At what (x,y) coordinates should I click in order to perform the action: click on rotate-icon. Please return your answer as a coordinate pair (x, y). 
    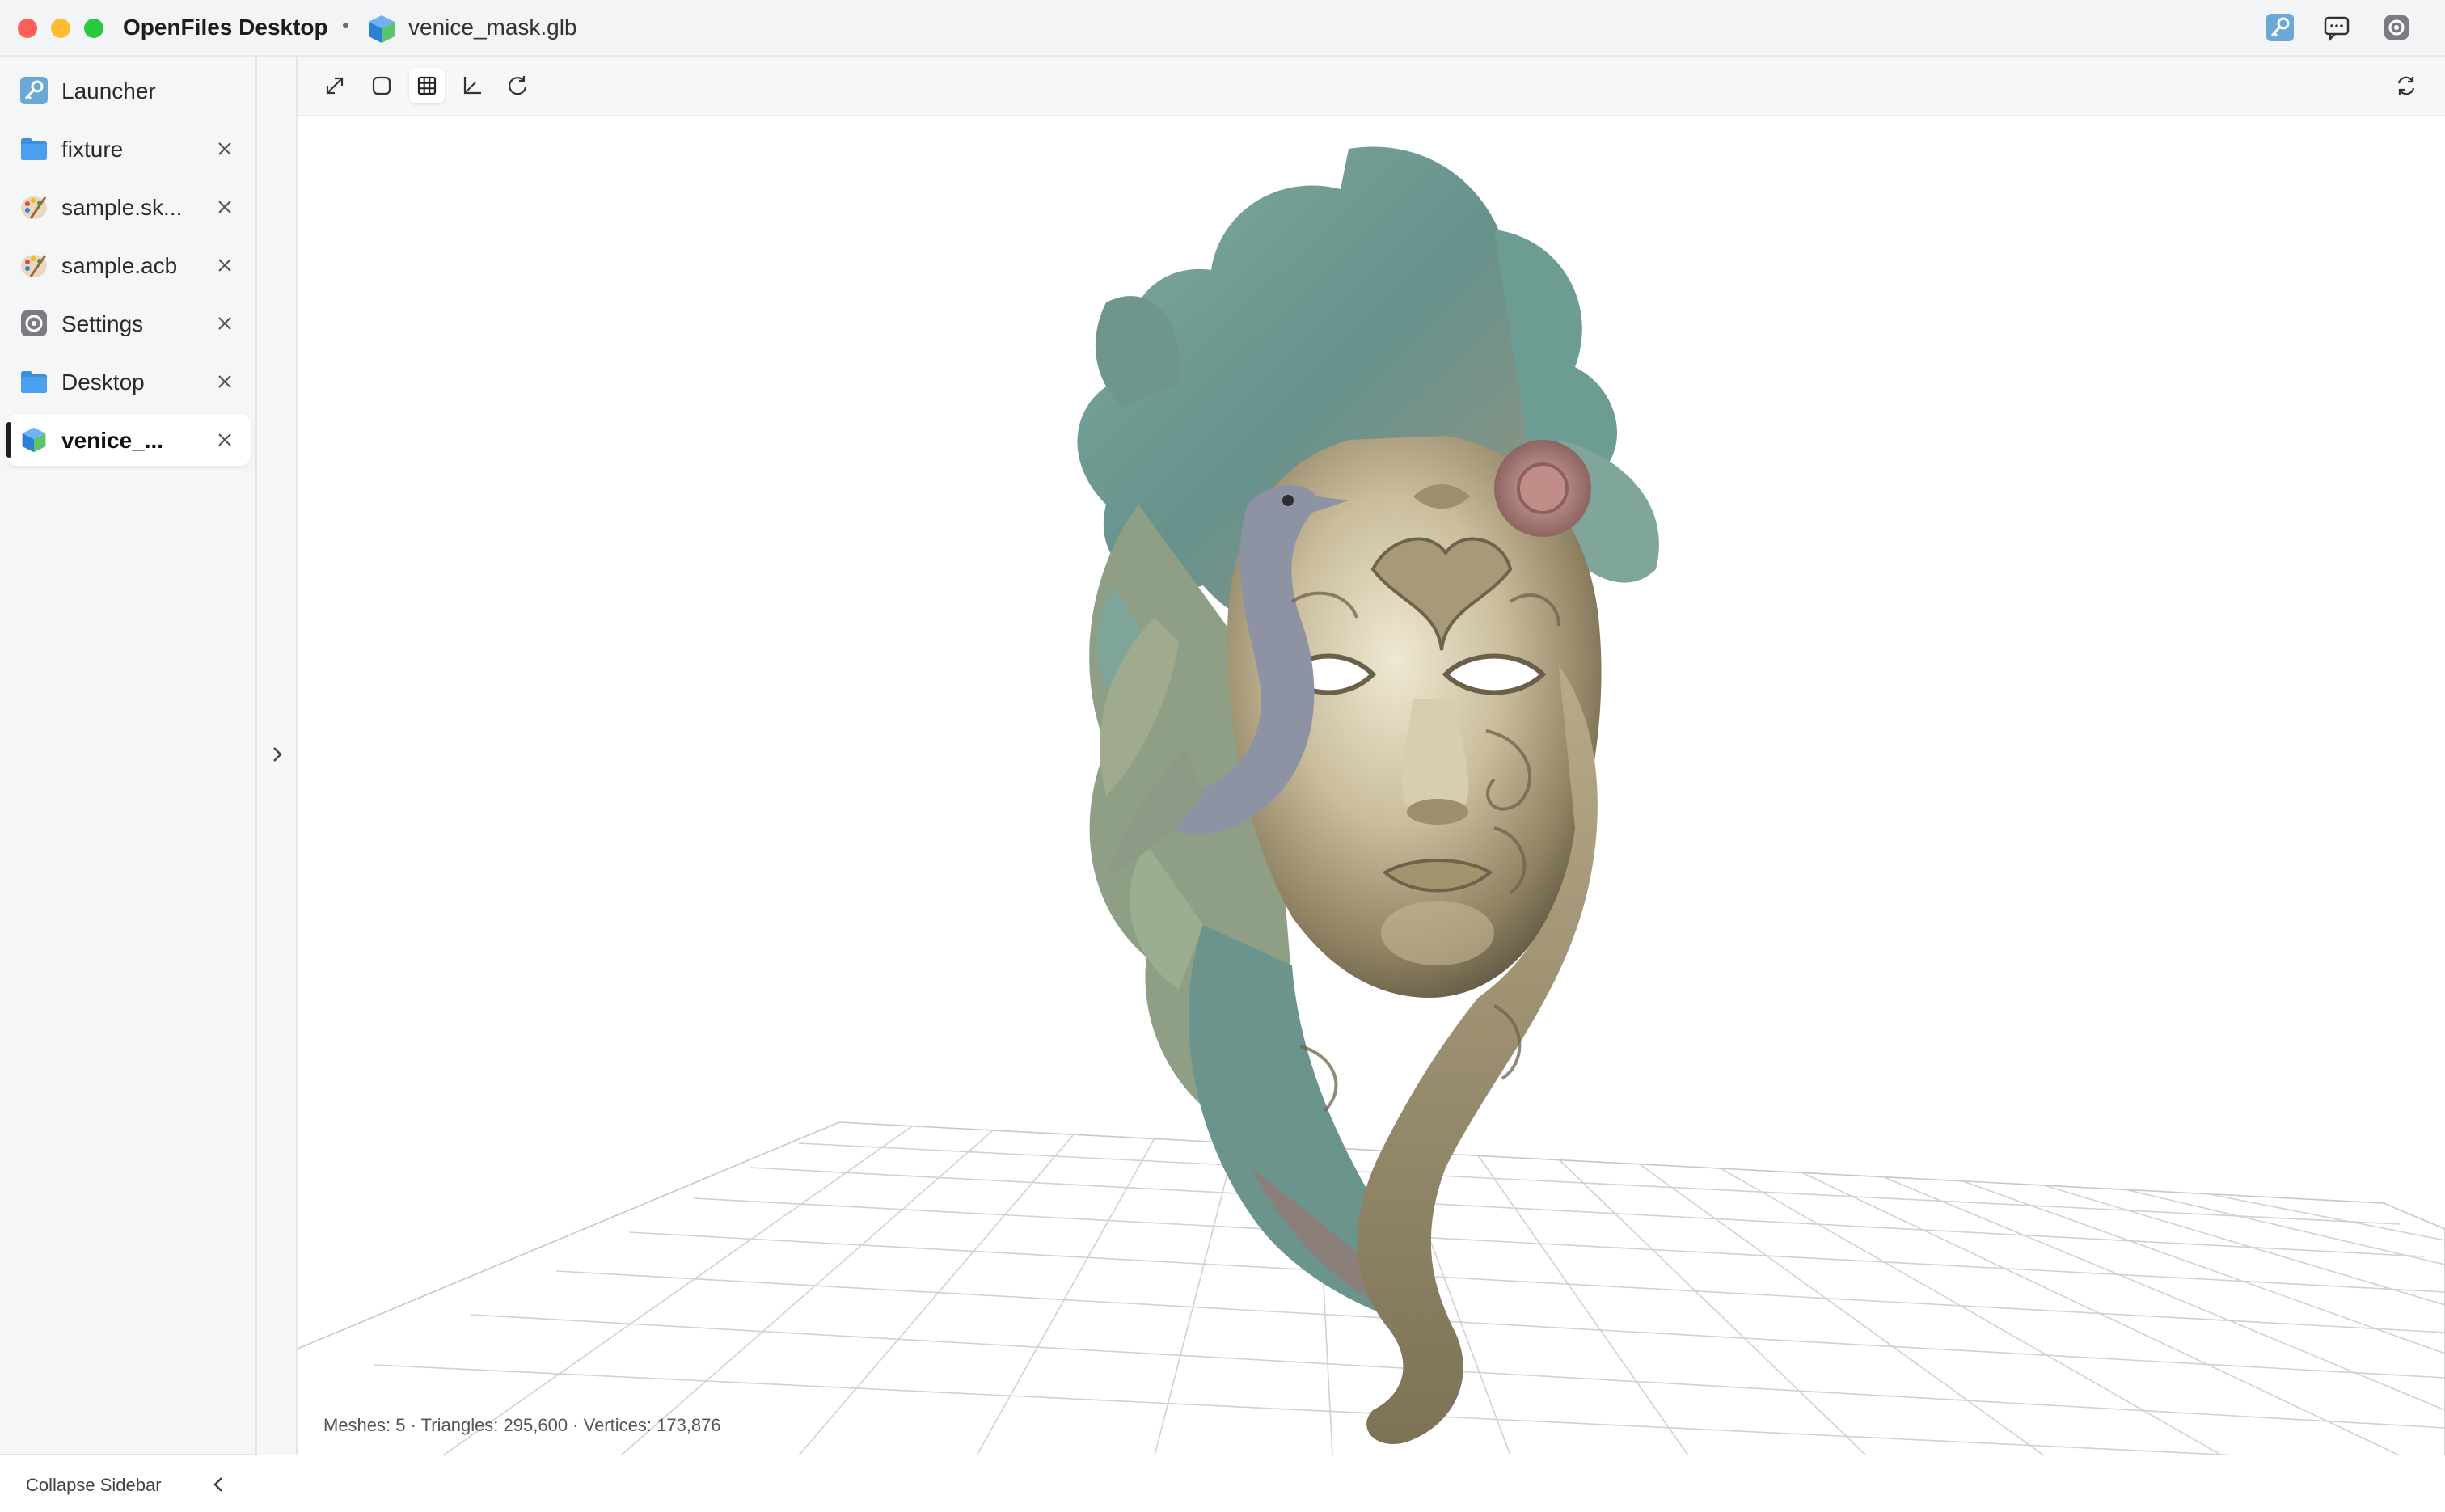
    Looking at the image, I should click on (518, 85).